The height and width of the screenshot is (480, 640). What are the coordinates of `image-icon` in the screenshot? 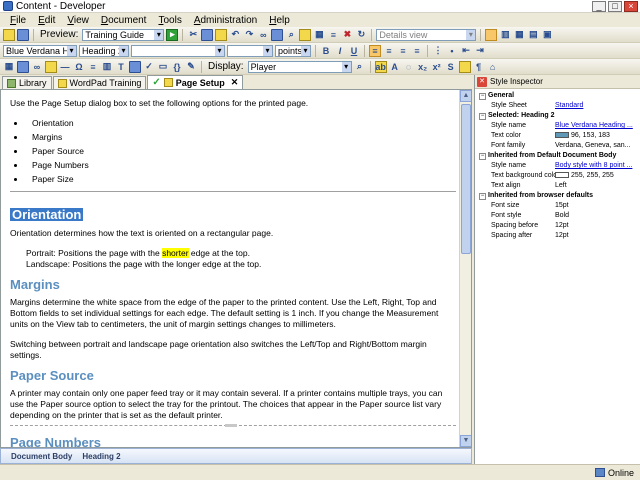 It's located at (277, 34).